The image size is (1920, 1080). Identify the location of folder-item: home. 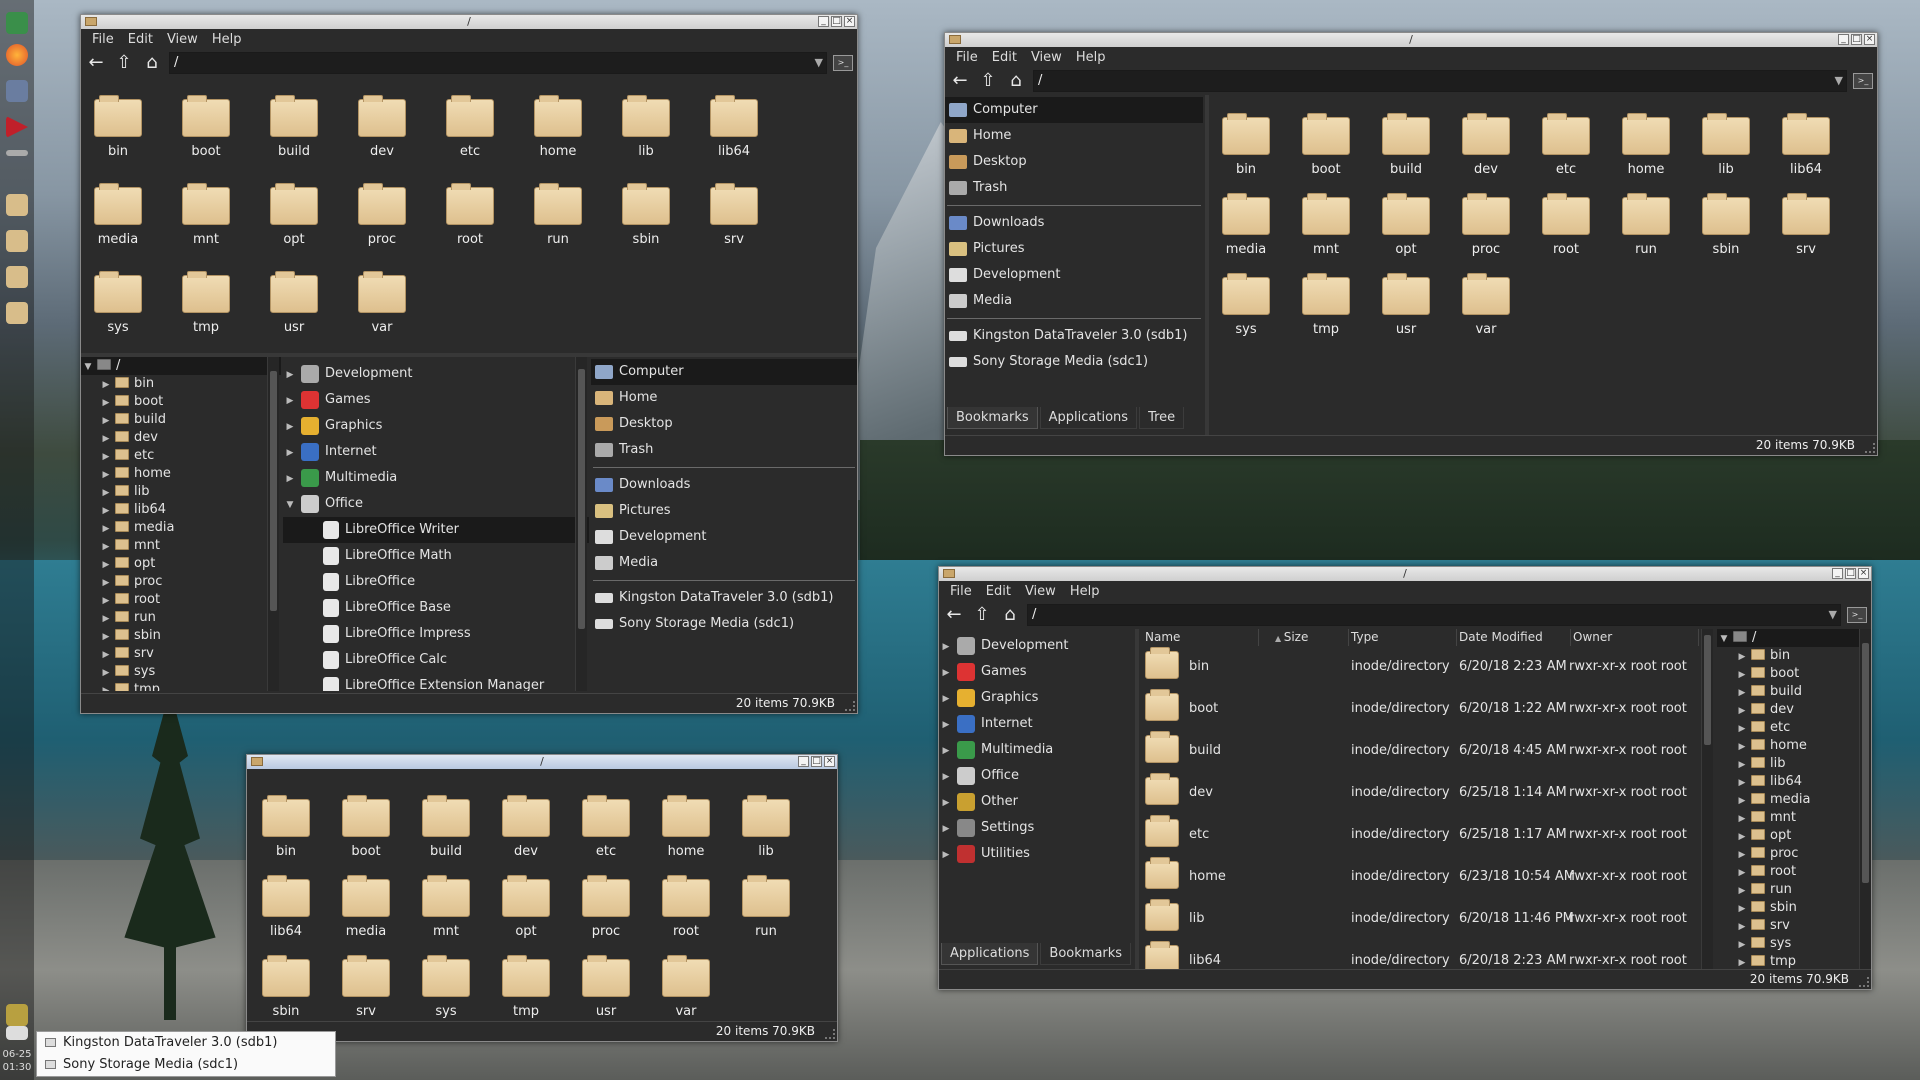
(1646, 145).